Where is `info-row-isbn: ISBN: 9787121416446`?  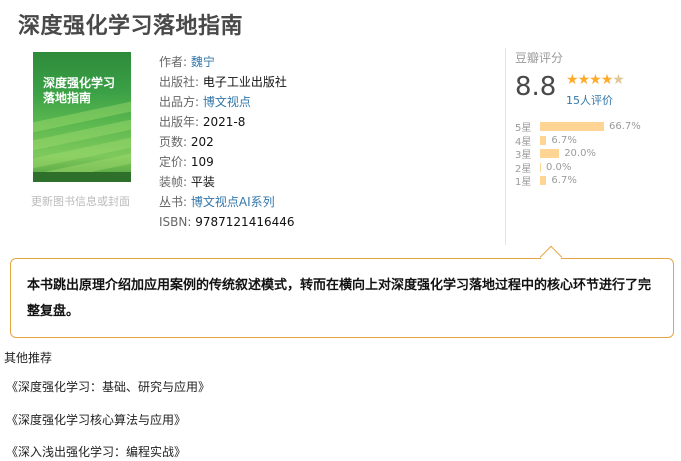 info-row-isbn: ISBN: 9787121416446 is located at coordinates (227, 222).